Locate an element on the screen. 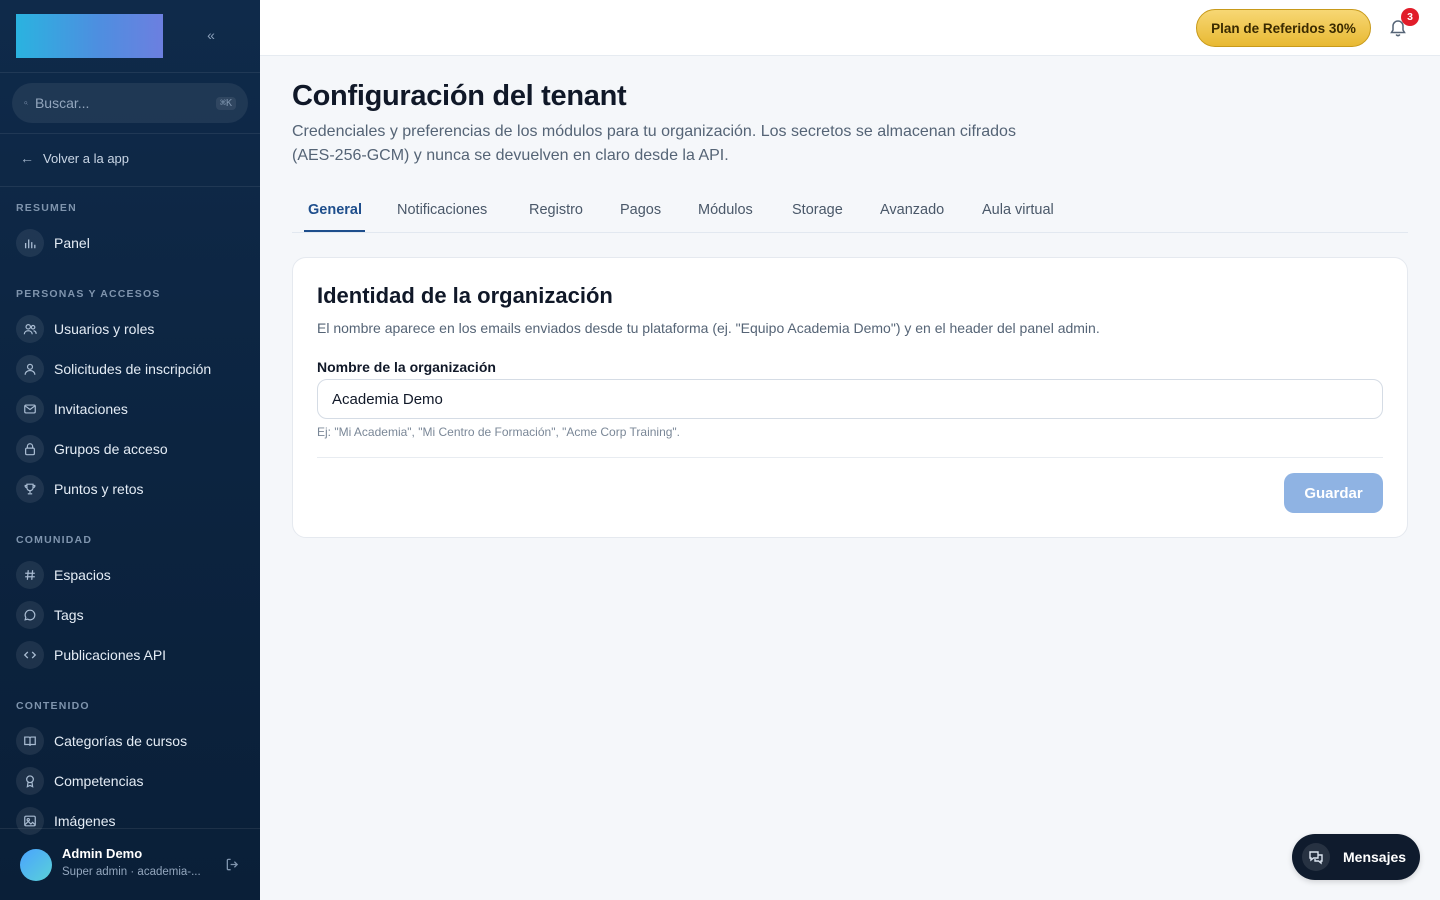  organization-name-input is located at coordinates (850, 399).